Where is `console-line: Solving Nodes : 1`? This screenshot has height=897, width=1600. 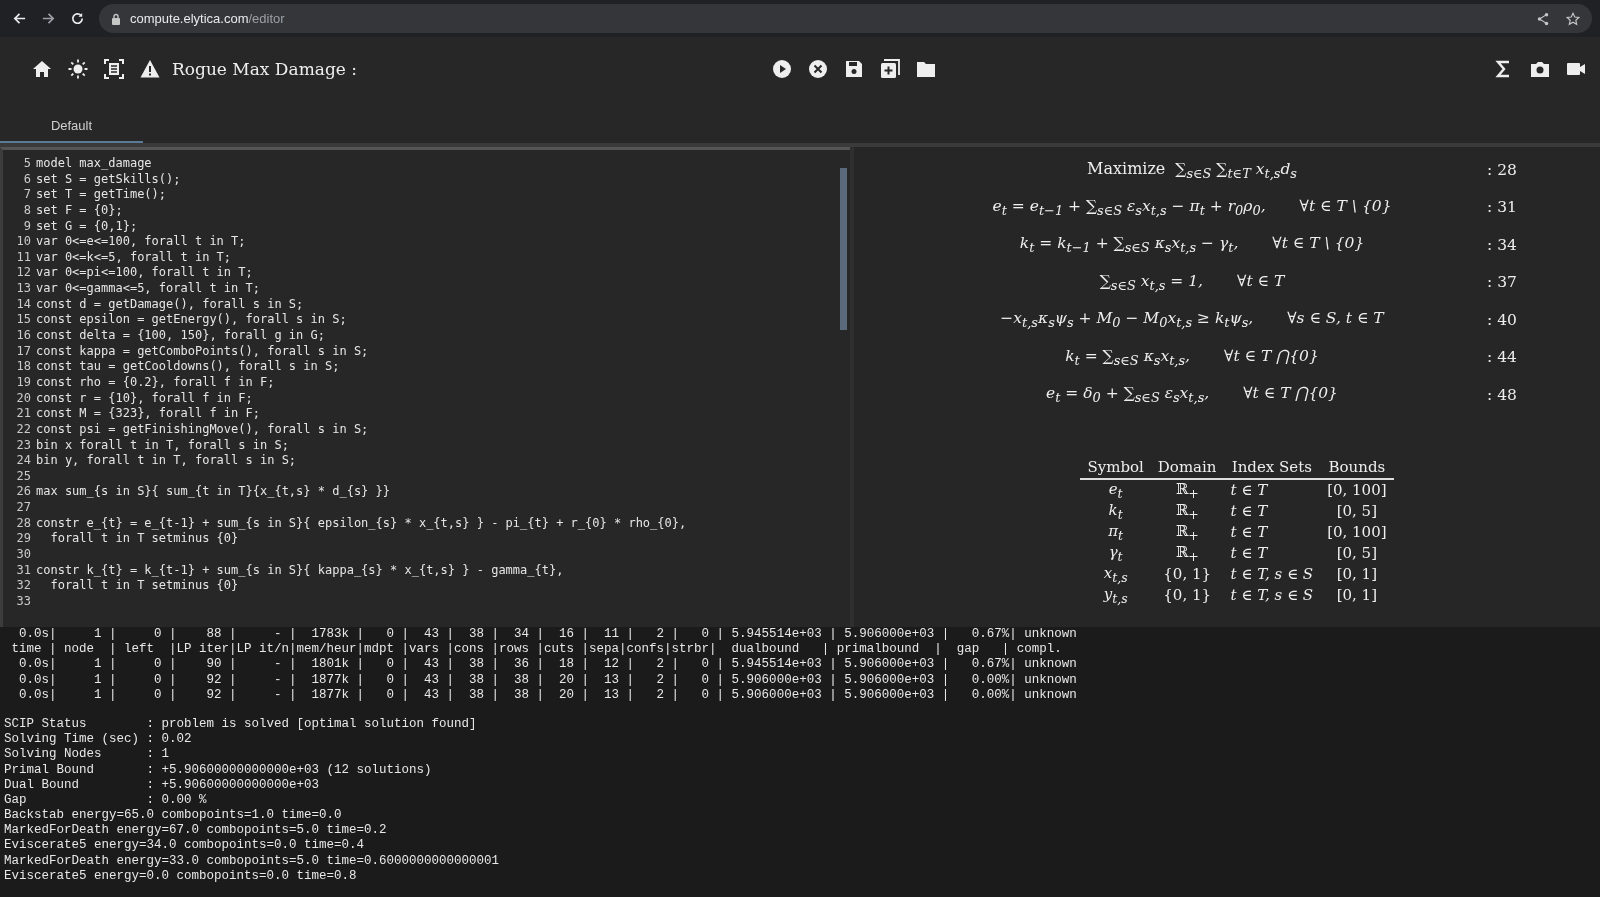 console-line: Solving Nodes : 1 is located at coordinates (87, 755).